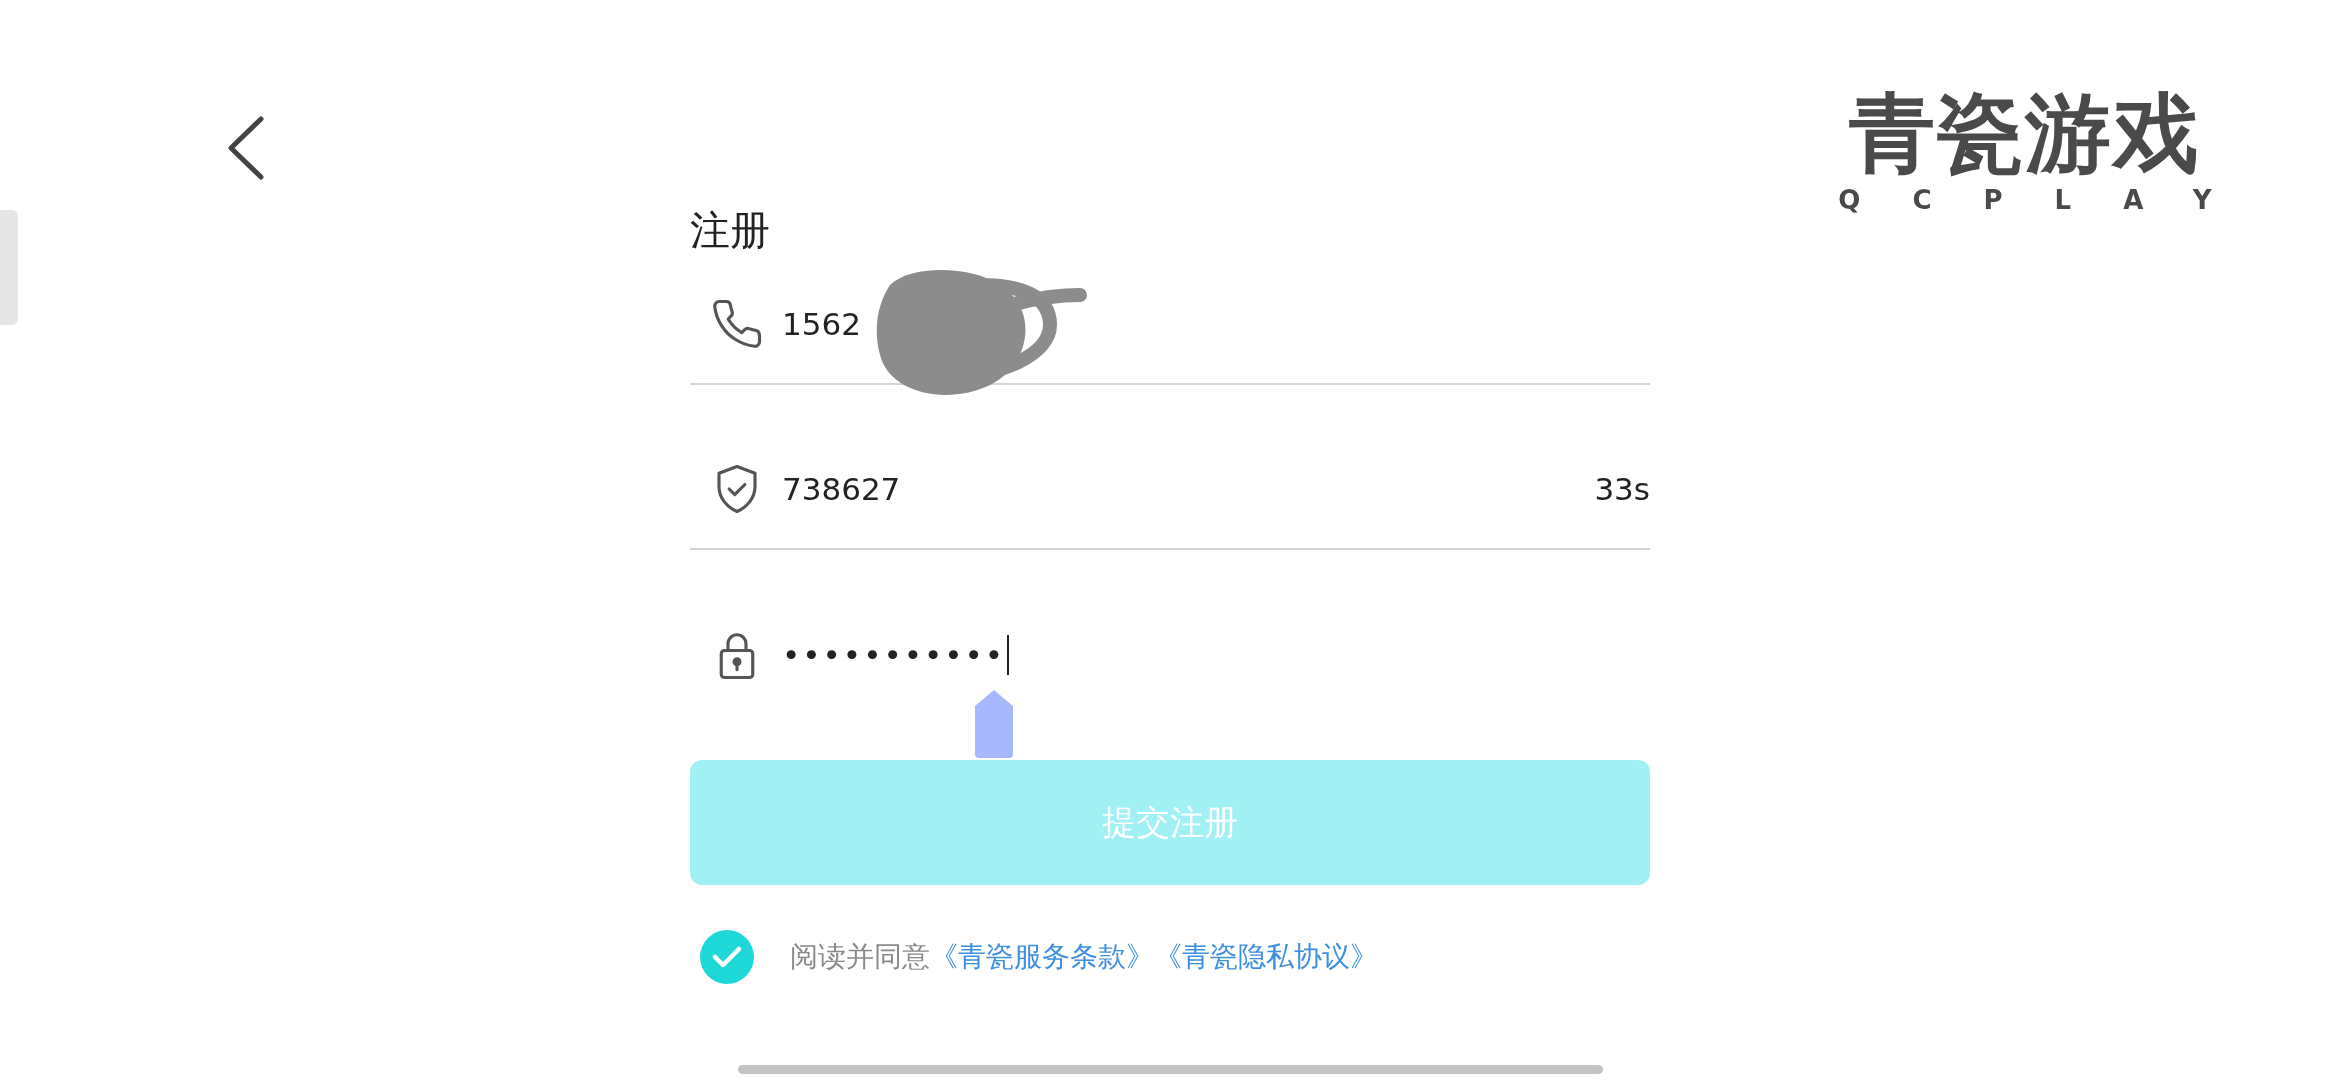 The height and width of the screenshot is (1080, 2340). What do you see at coordinates (821, 324) in the screenshot?
I see `phone-field: 1562` at bounding box center [821, 324].